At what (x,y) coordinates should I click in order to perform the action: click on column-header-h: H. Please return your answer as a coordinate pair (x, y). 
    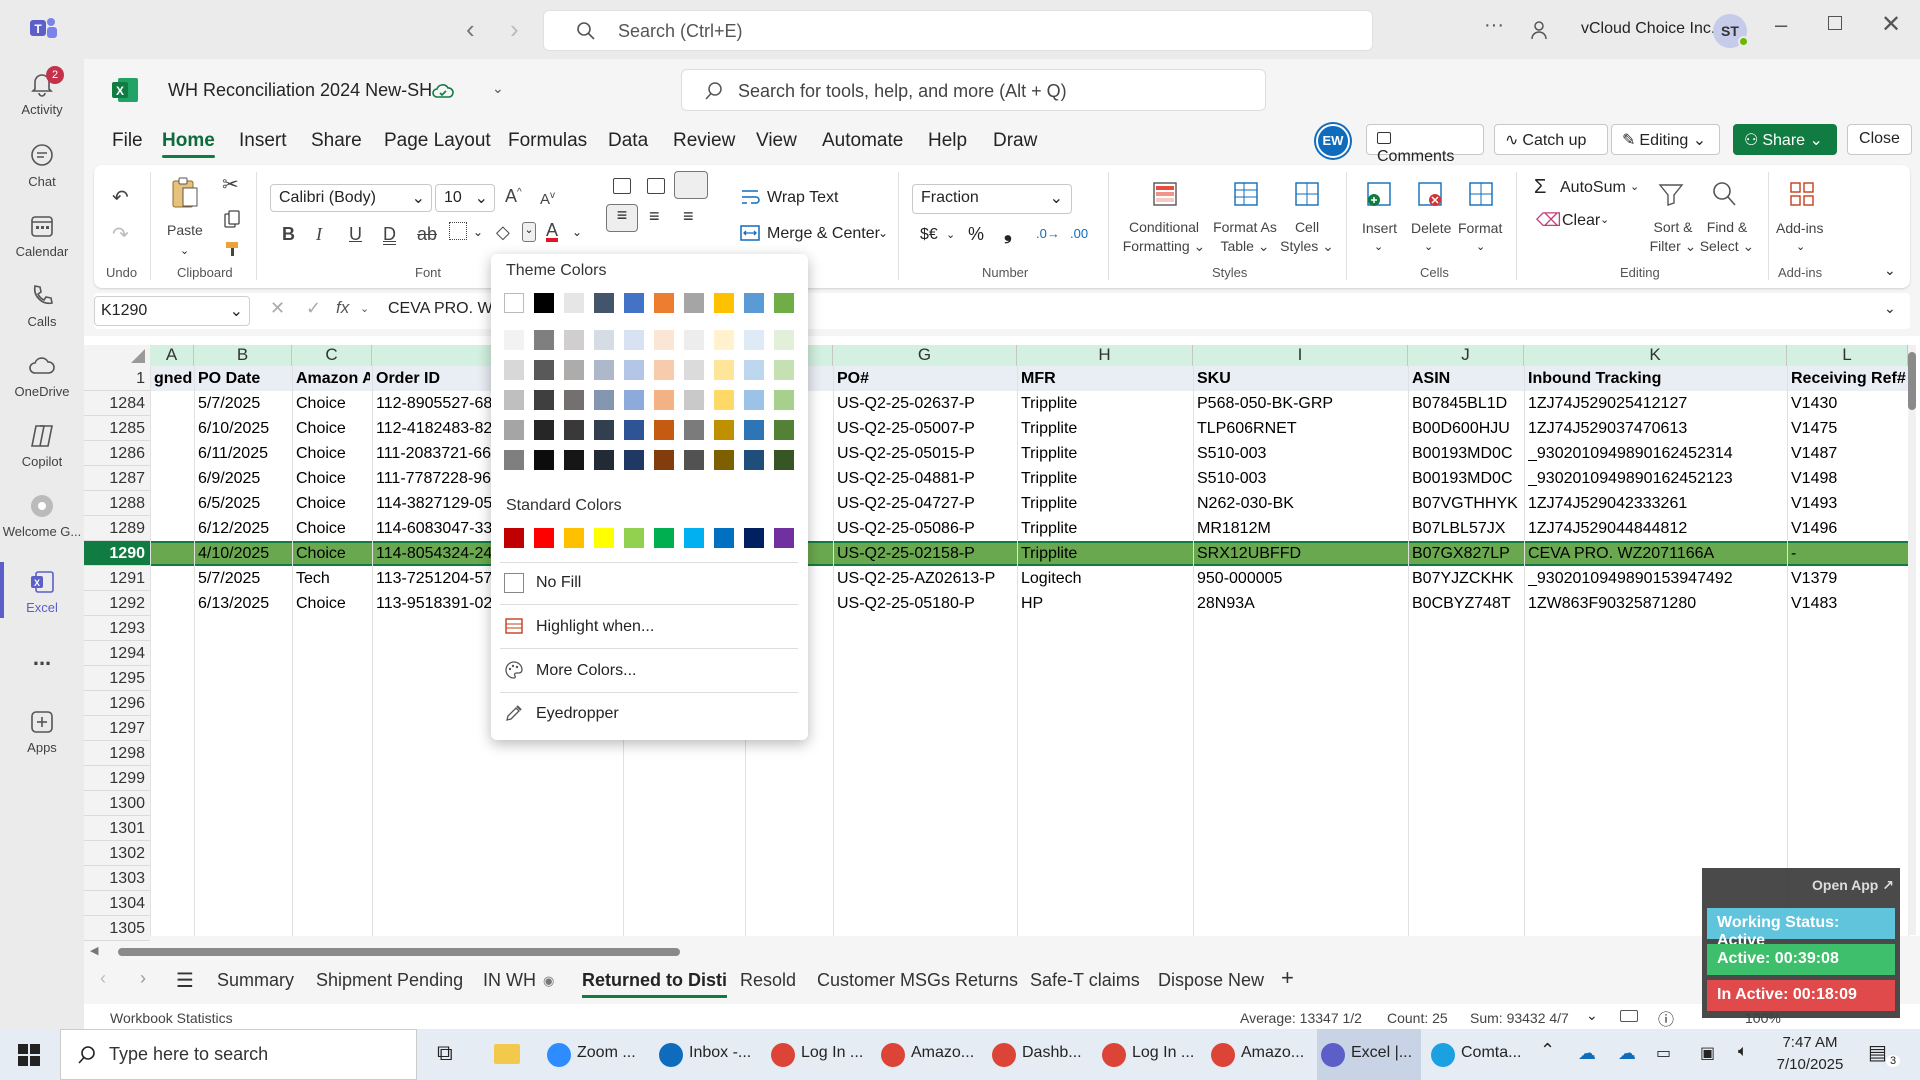
    Looking at the image, I should click on (1105, 355).